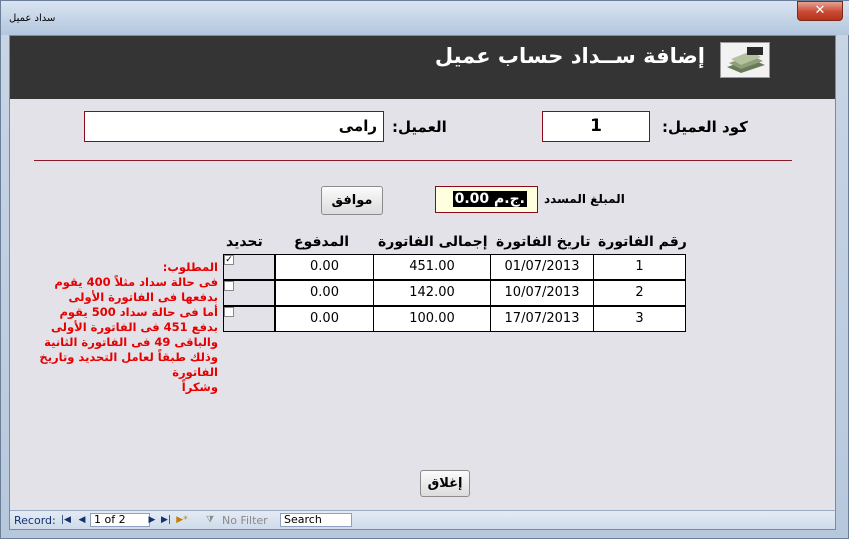  I want to click on title-bar: سداد عميل ✕, so click(425, 18).